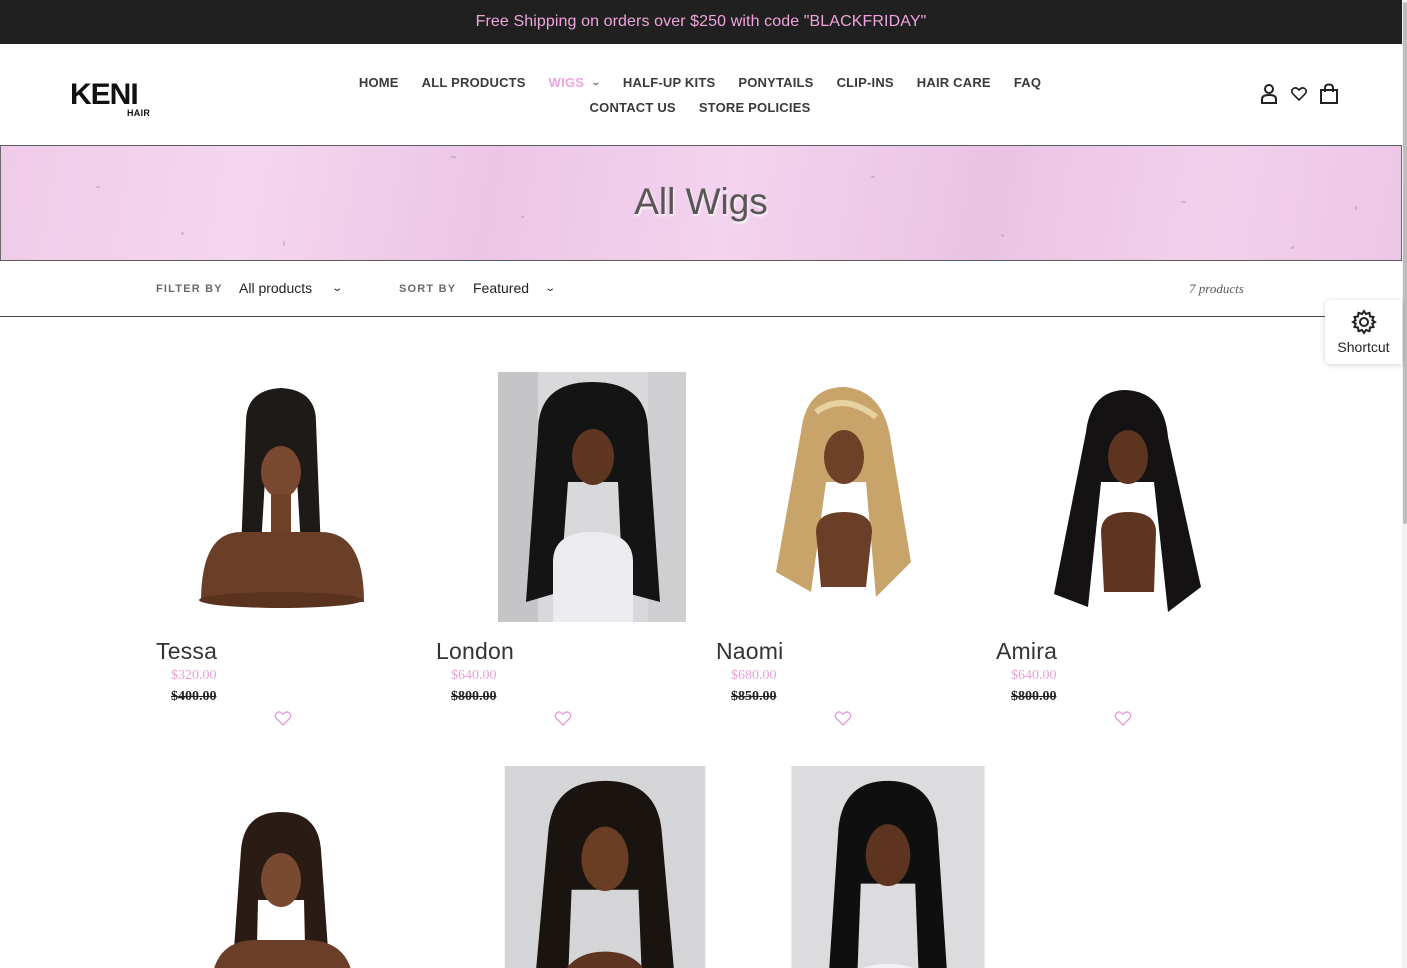 Image resolution: width=1407 pixels, height=968 pixels. I want to click on scrollbar-thumb, so click(1405, 263).